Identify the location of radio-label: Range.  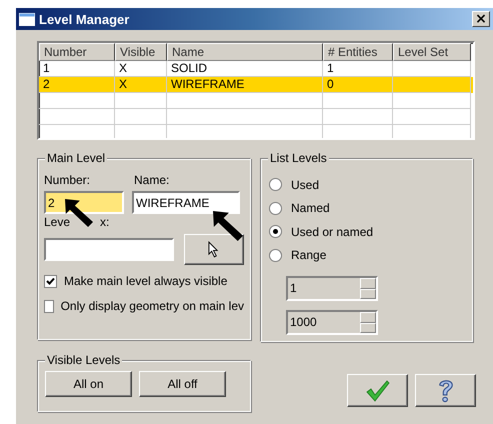
(308, 255).